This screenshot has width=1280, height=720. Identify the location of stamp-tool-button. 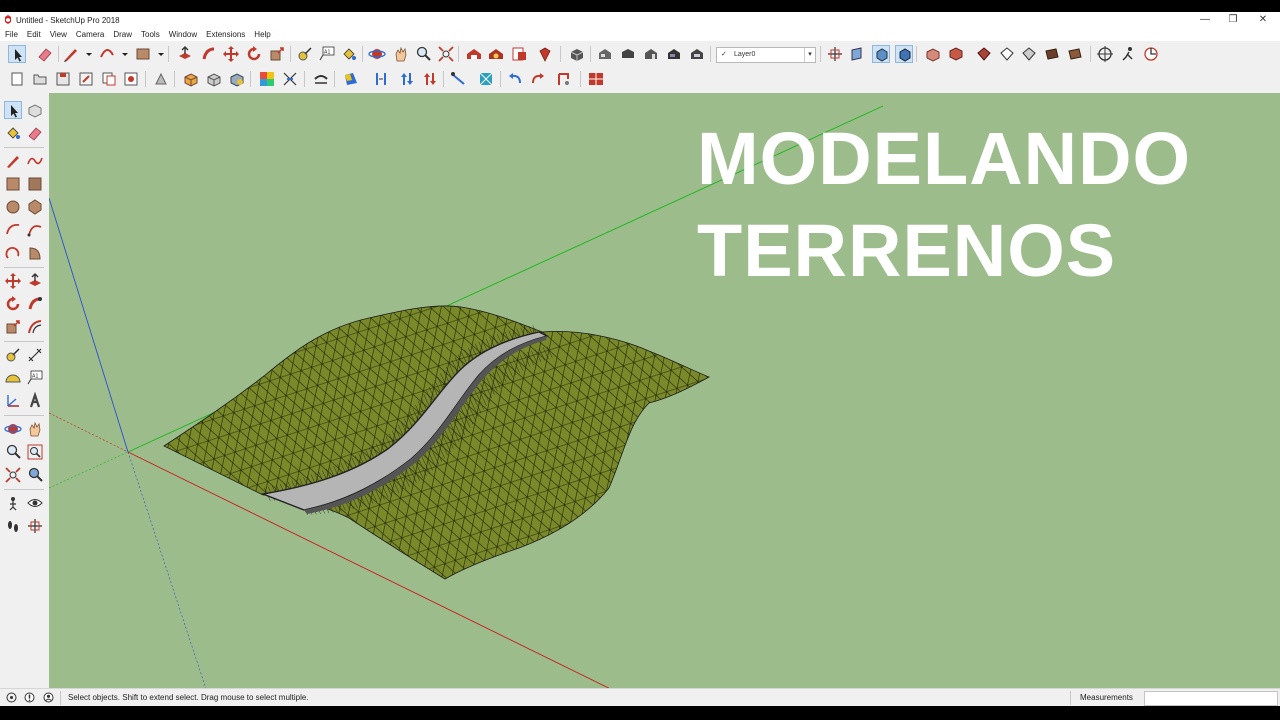
(458, 79).